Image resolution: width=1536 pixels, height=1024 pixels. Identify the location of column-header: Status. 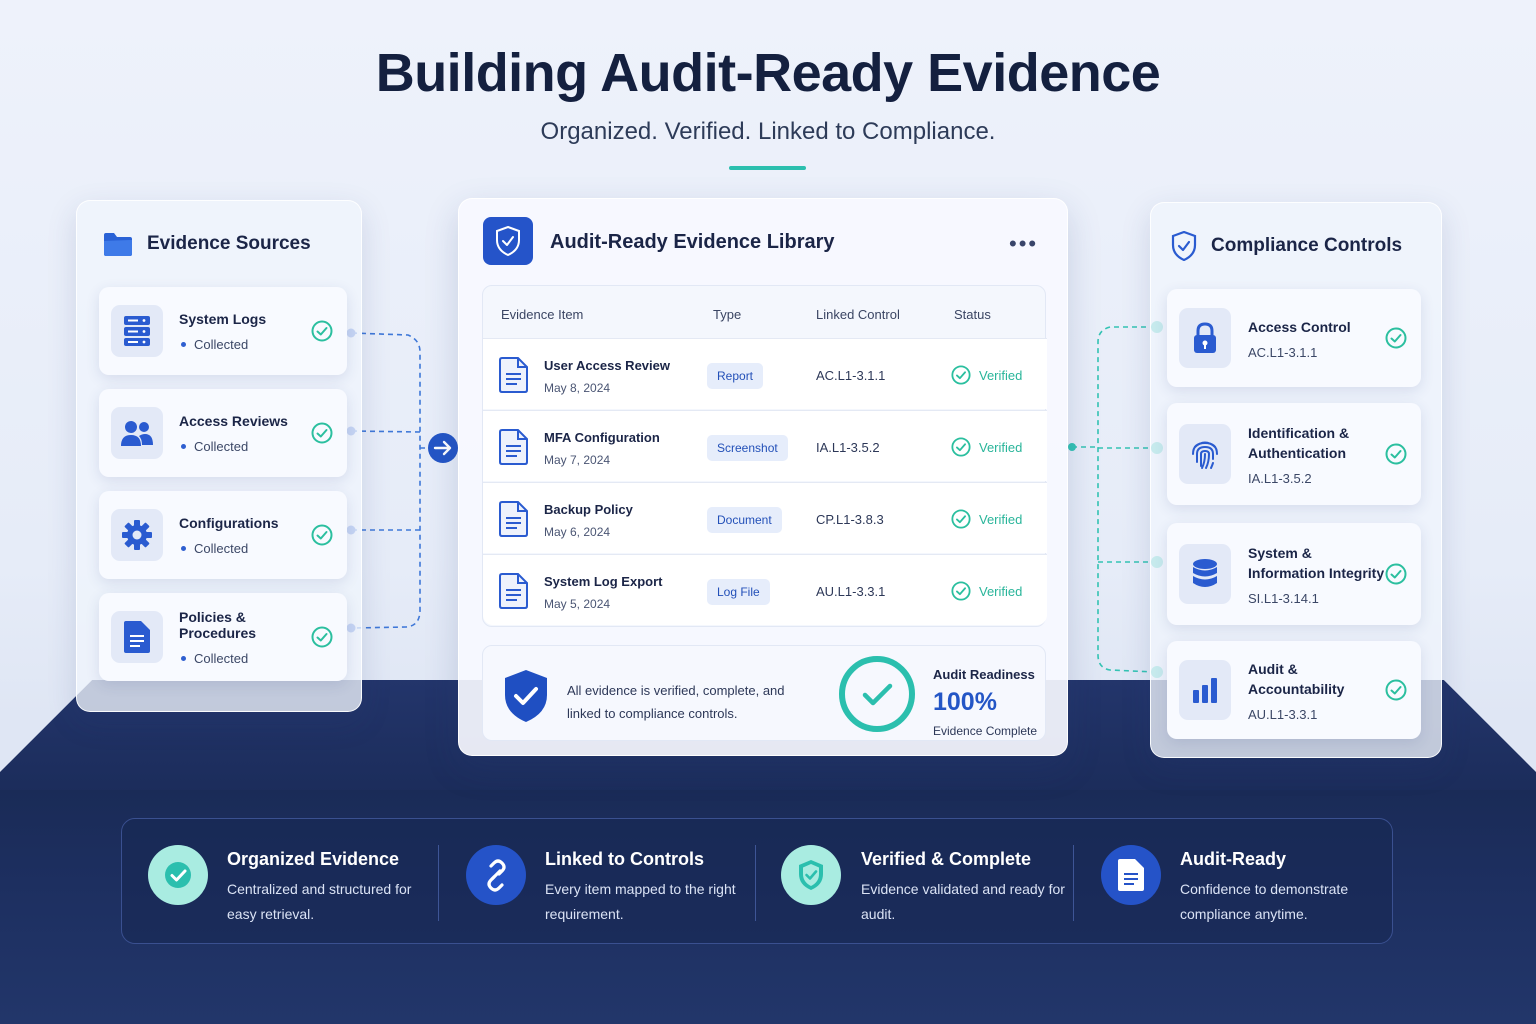
(972, 314).